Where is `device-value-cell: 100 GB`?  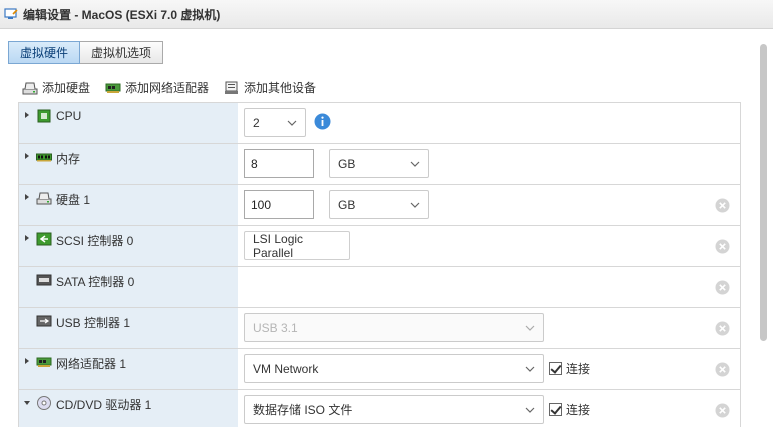
device-value-cell: 100 GB is located at coordinates (489, 205).